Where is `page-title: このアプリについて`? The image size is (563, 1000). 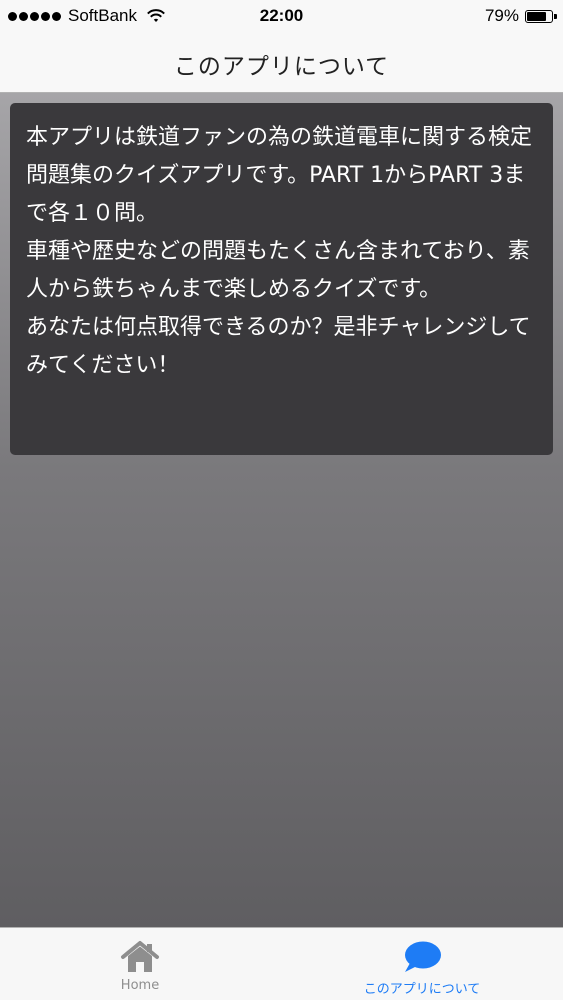
page-title: このアプリについて is located at coordinates (281, 67).